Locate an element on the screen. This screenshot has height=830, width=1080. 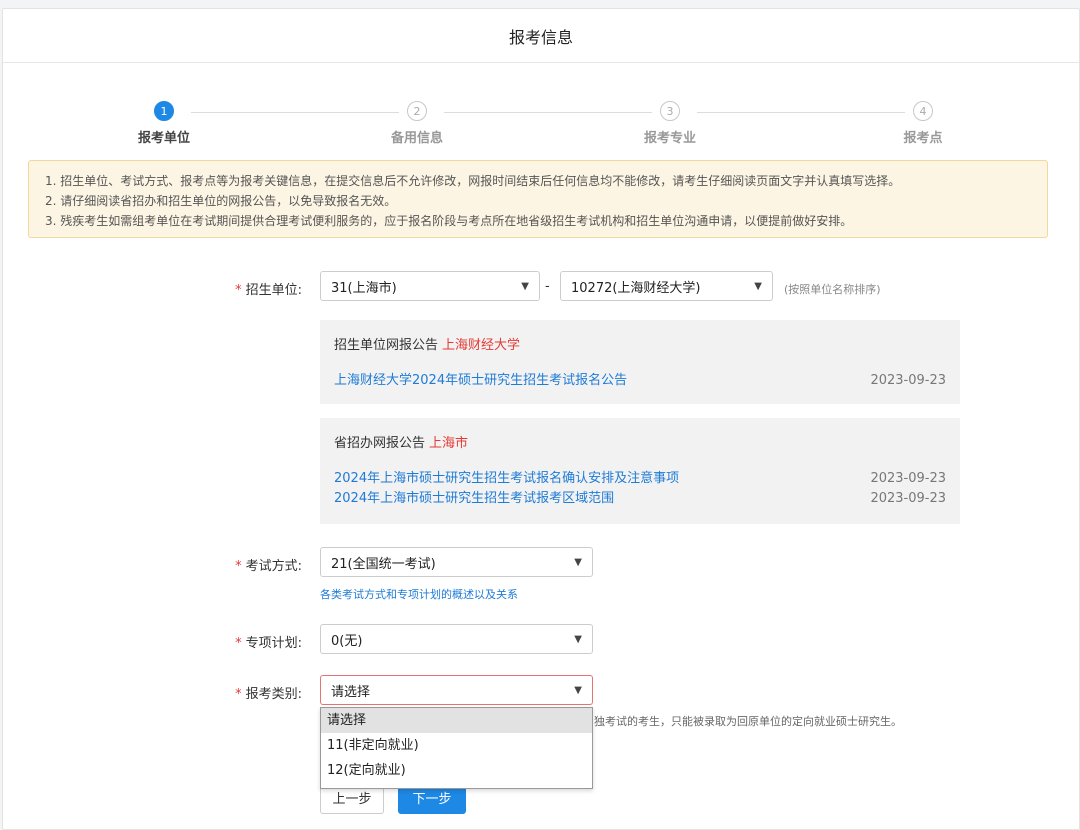
step-number: 4 is located at coordinates (923, 111).